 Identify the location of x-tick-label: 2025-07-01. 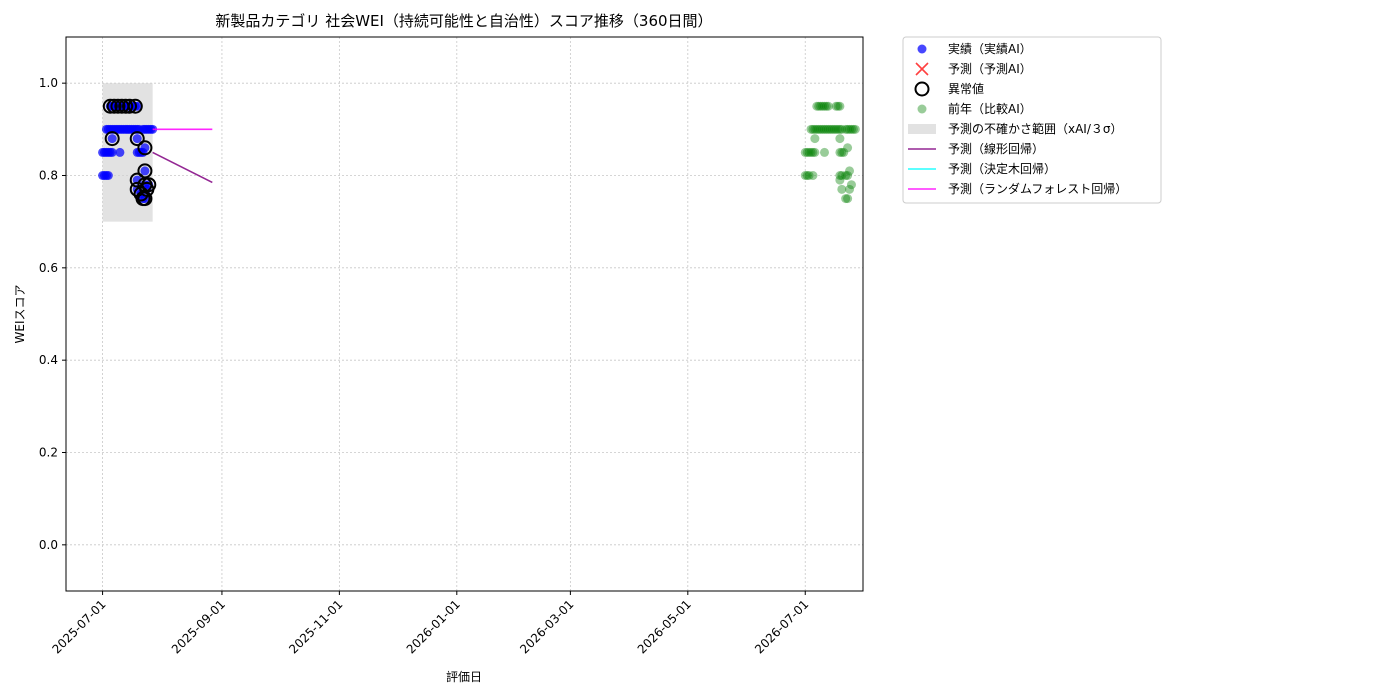
(78, 626).